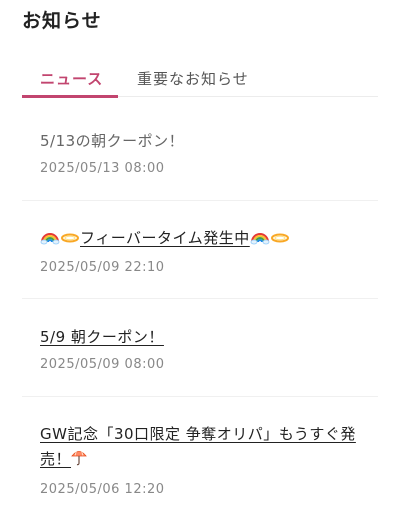 Image resolution: width=400 pixels, height=521 pixels. What do you see at coordinates (70, 96) in the screenshot?
I see `active-tab-indicator` at bounding box center [70, 96].